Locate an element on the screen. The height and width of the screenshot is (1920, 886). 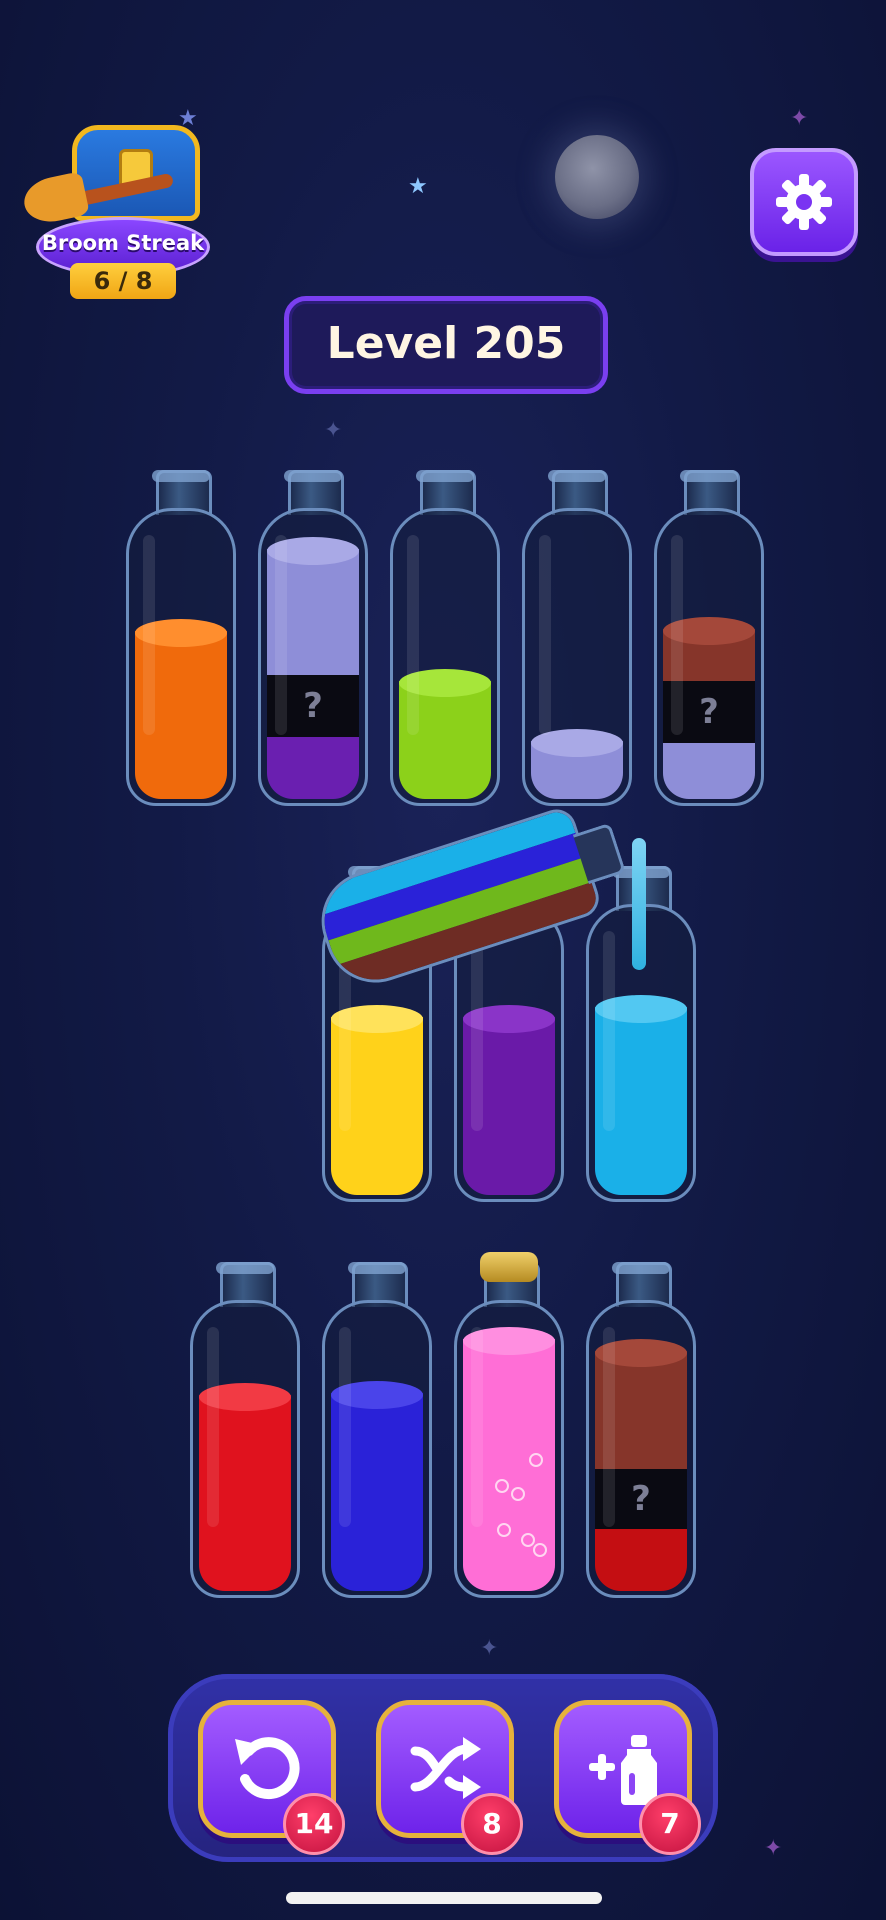
liquid-orange is located at coordinates (181, 715).